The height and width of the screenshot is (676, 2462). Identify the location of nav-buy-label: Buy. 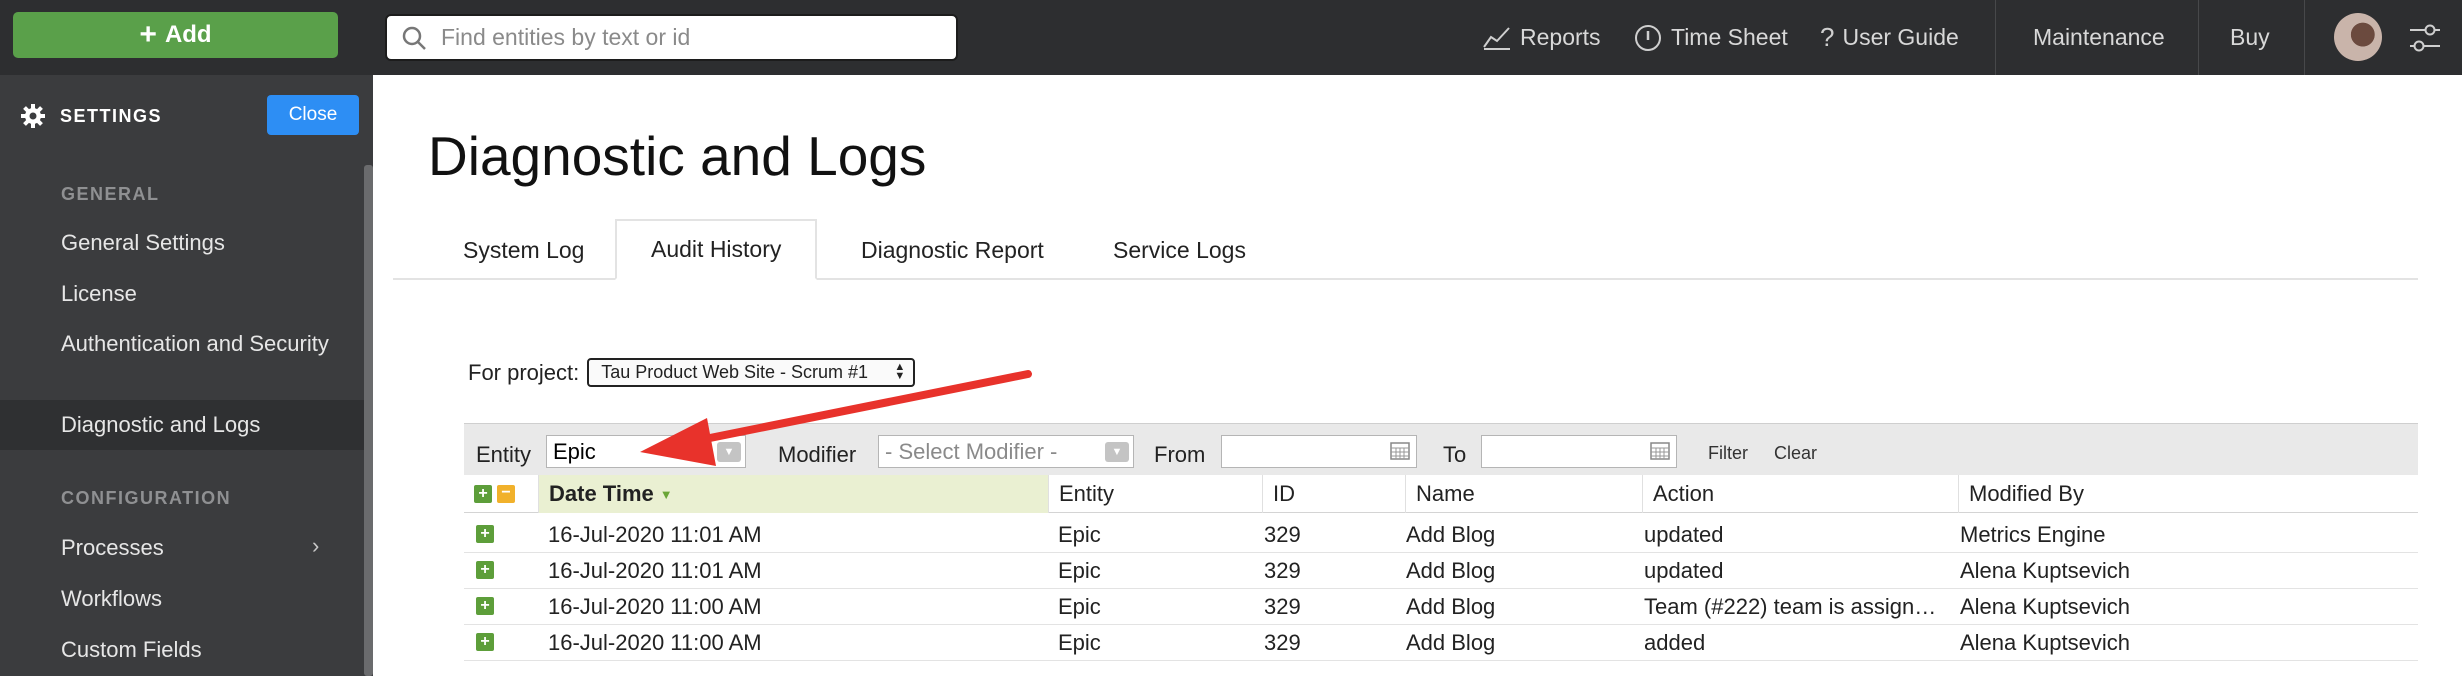
(2250, 37).